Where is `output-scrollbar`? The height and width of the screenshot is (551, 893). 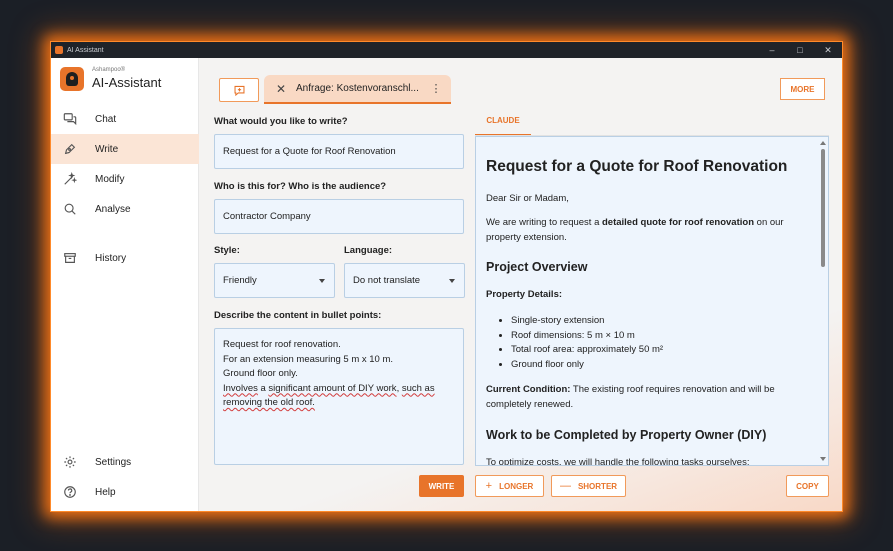
output-scrollbar is located at coordinates (823, 301).